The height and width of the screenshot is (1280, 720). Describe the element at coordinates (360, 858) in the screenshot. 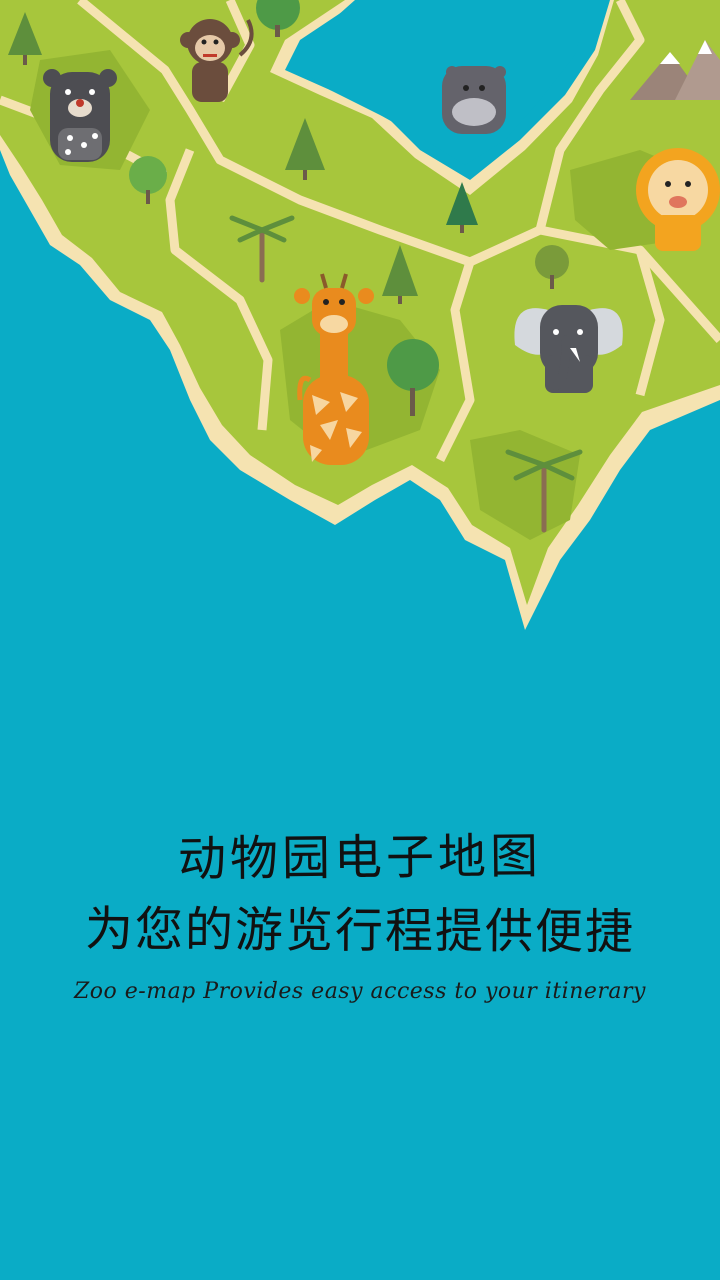

I see `title-chinese-line-1: 动物园电子地图` at that location.